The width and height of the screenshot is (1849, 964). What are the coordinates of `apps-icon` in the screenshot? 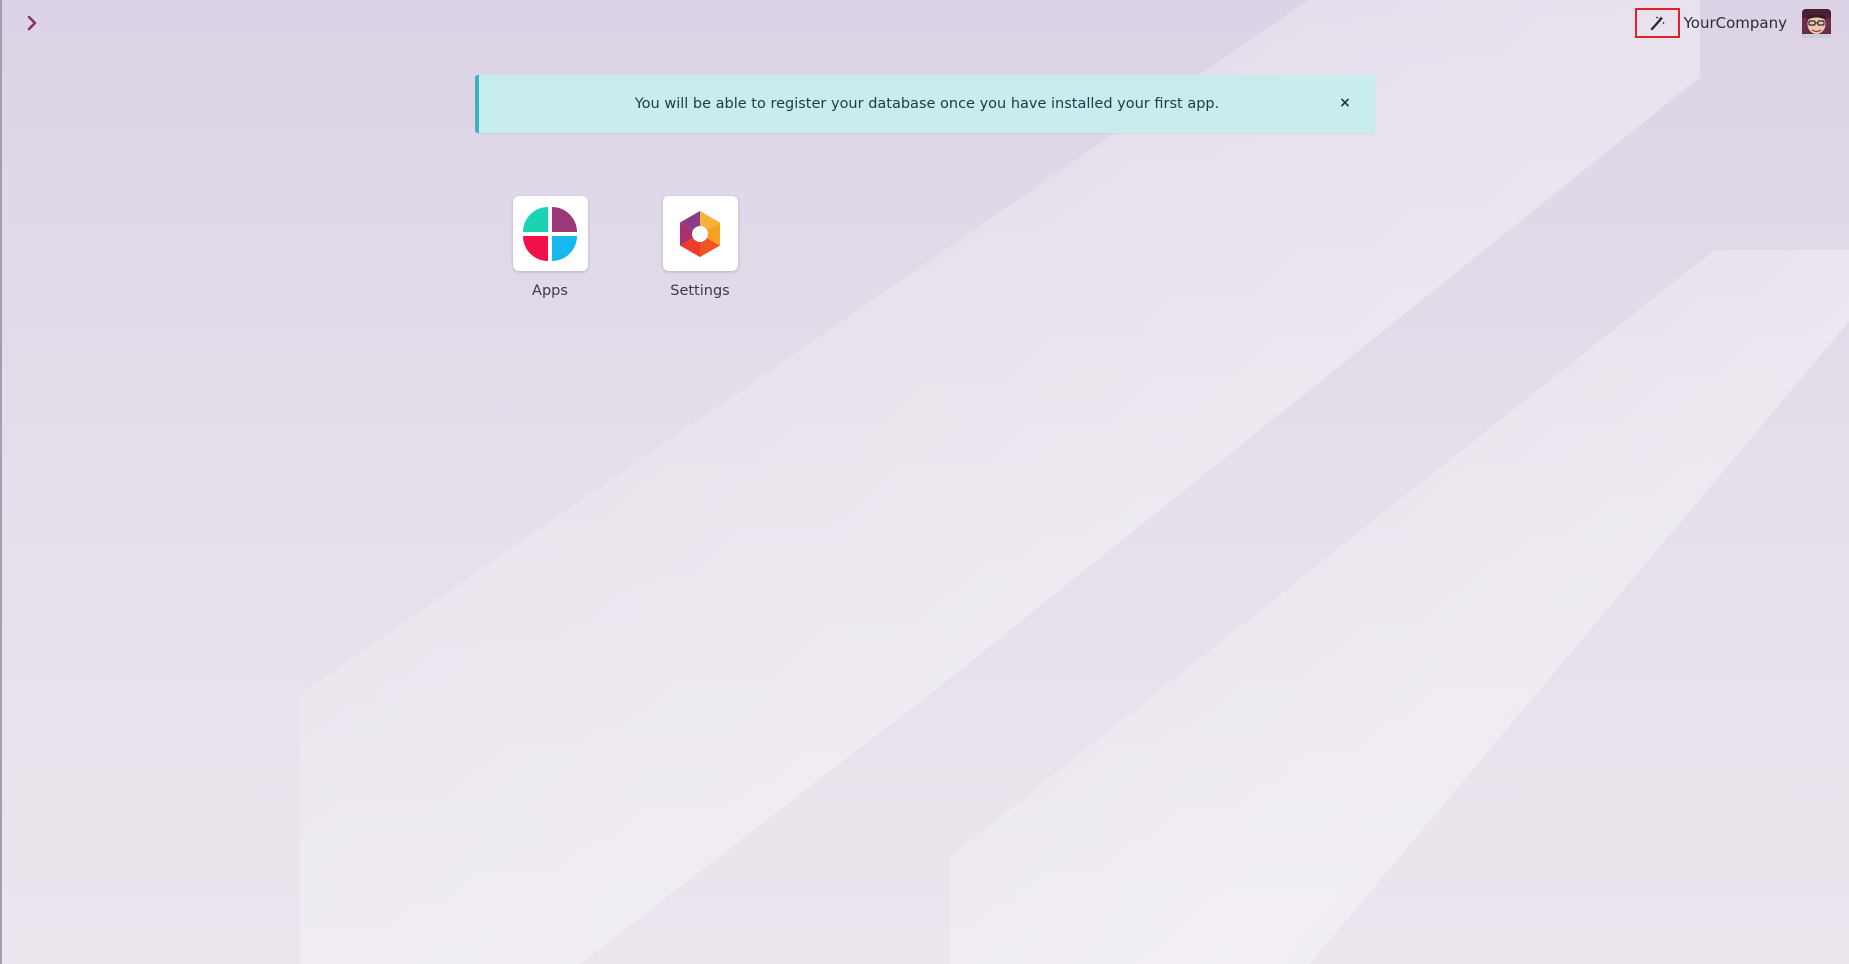 It's located at (550, 233).